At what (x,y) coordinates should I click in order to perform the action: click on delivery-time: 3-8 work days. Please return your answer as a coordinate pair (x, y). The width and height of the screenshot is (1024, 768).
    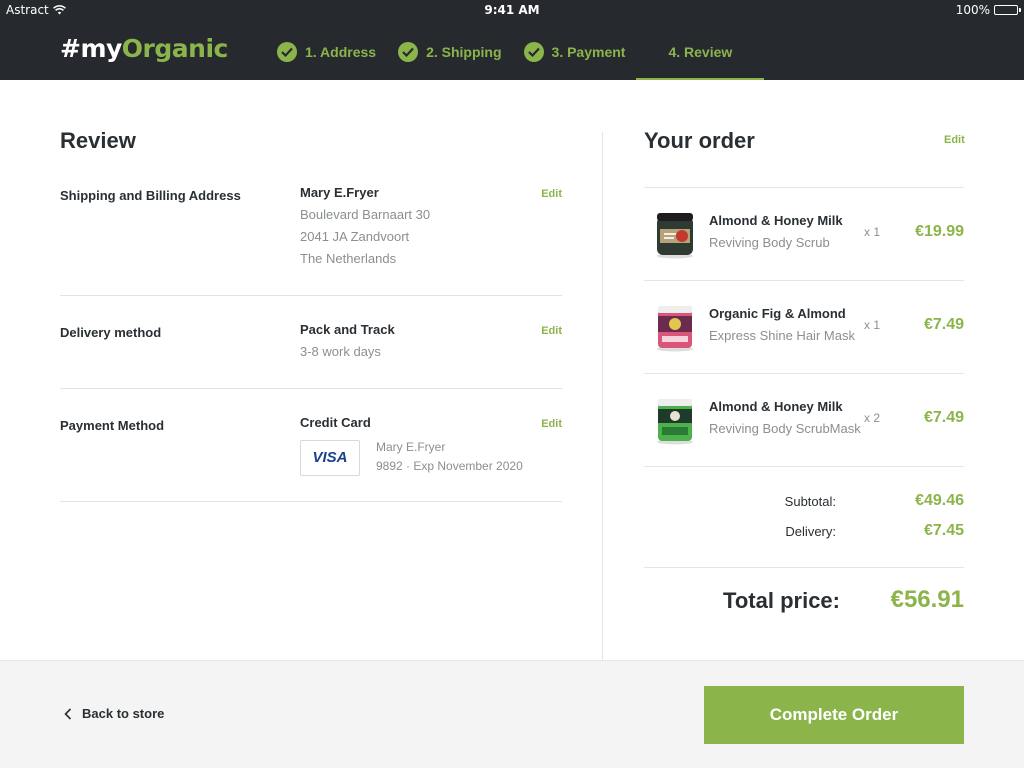
    Looking at the image, I should click on (340, 351).